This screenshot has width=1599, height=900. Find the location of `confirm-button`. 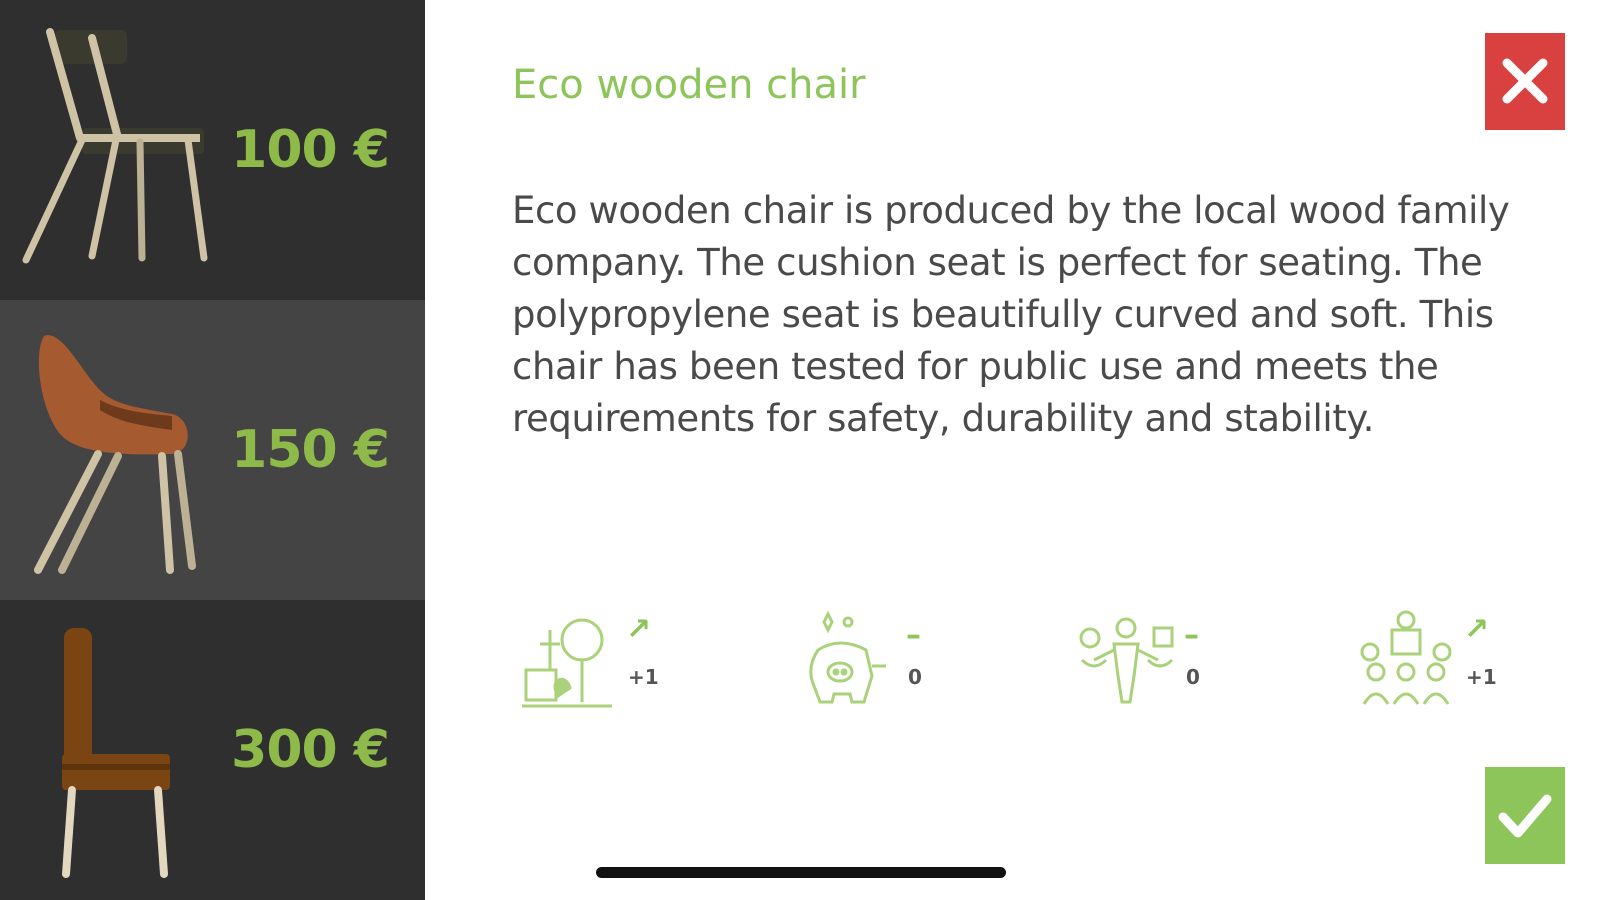

confirm-button is located at coordinates (1525, 815).